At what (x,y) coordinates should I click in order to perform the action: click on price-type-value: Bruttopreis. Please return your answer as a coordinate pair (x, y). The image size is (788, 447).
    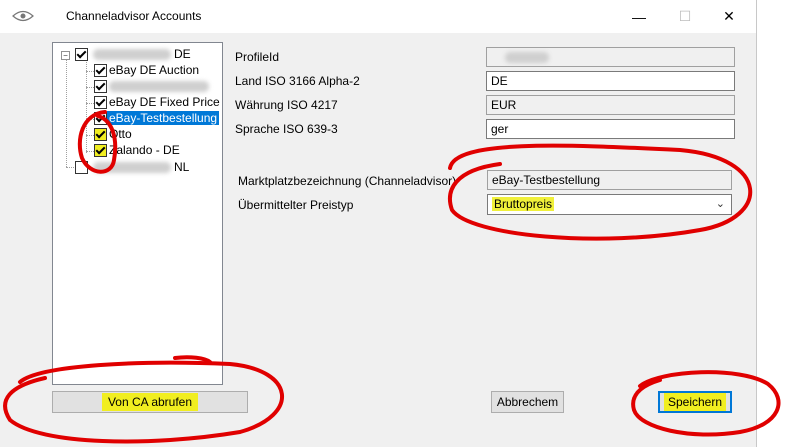
    Looking at the image, I should click on (523, 204).